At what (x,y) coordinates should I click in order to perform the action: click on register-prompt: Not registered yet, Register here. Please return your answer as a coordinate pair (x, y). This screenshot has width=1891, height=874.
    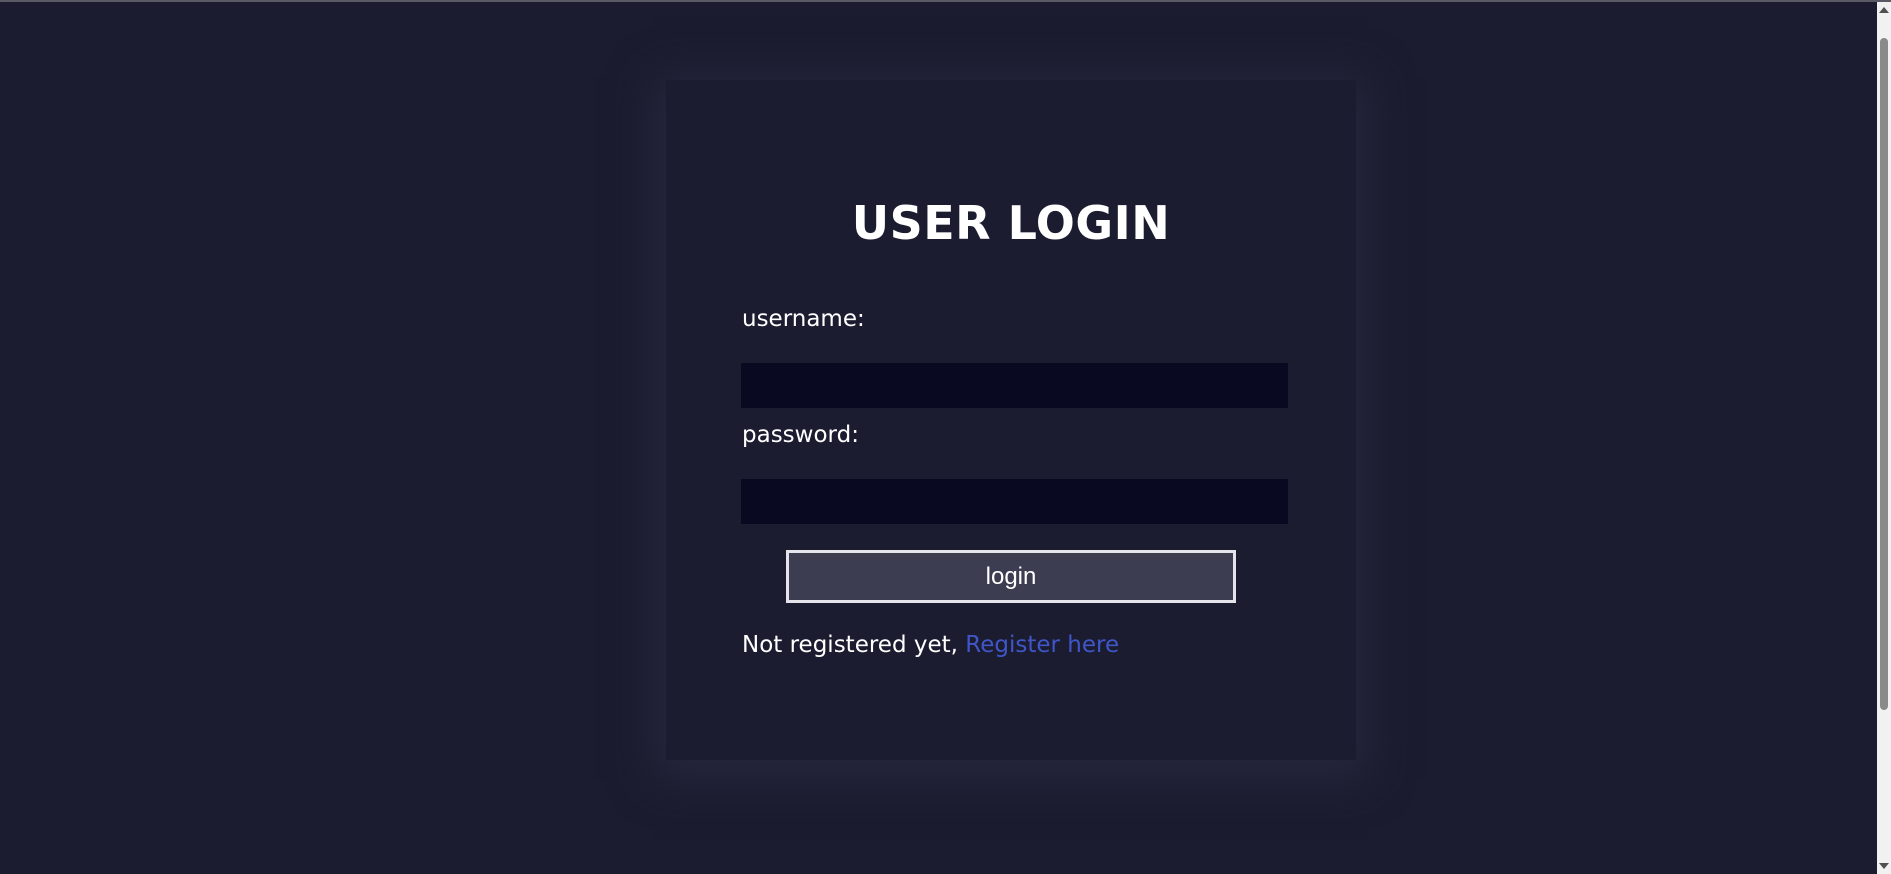
    Looking at the image, I should click on (930, 645).